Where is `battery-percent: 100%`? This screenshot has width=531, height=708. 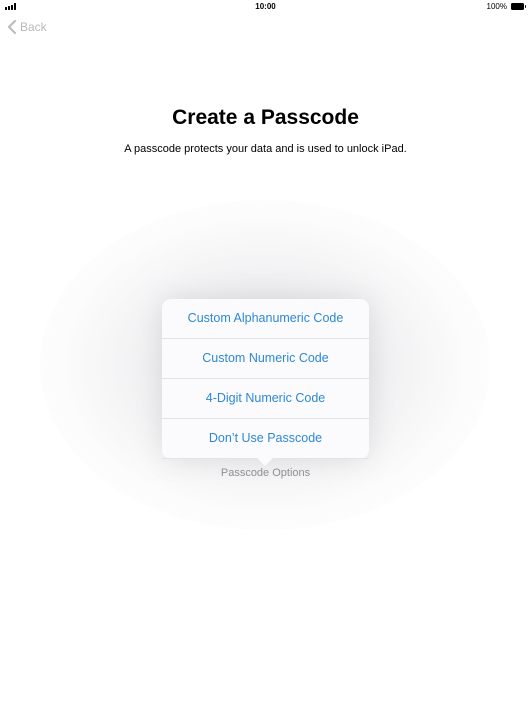
battery-percent: 100% is located at coordinates (496, 6).